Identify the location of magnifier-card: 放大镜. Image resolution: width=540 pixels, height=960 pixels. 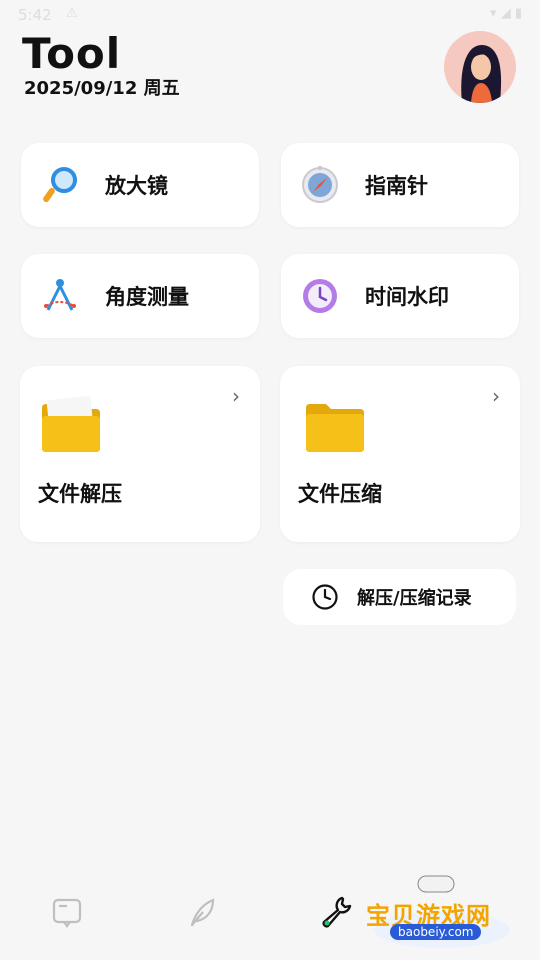
(140, 185).